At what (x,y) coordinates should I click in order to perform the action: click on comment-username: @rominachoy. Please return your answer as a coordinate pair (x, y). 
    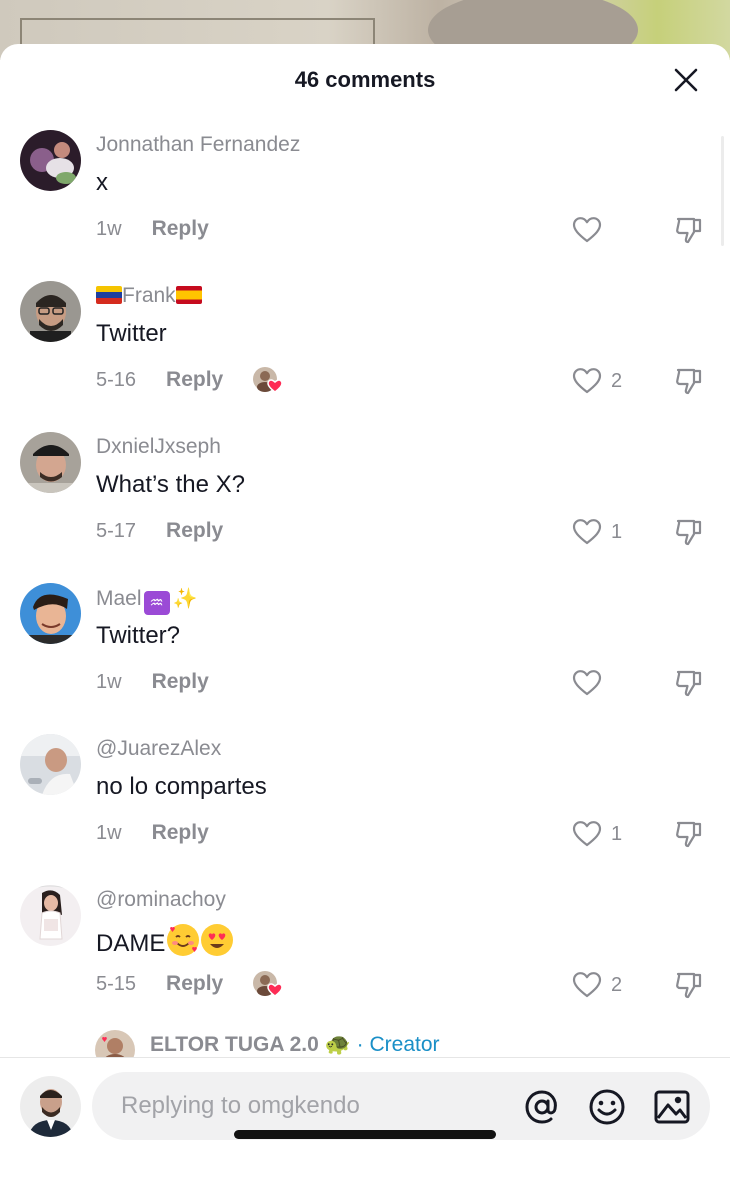
    Looking at the image, I should click on (161, 900).